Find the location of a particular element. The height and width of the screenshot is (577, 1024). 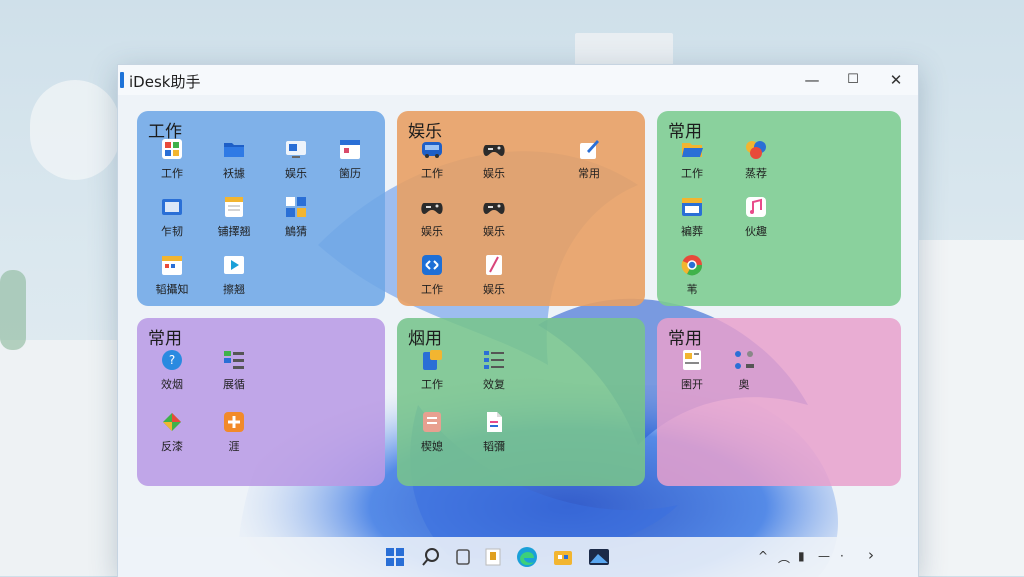

battery-icon: ▮ is located at coordinates (801, 556).